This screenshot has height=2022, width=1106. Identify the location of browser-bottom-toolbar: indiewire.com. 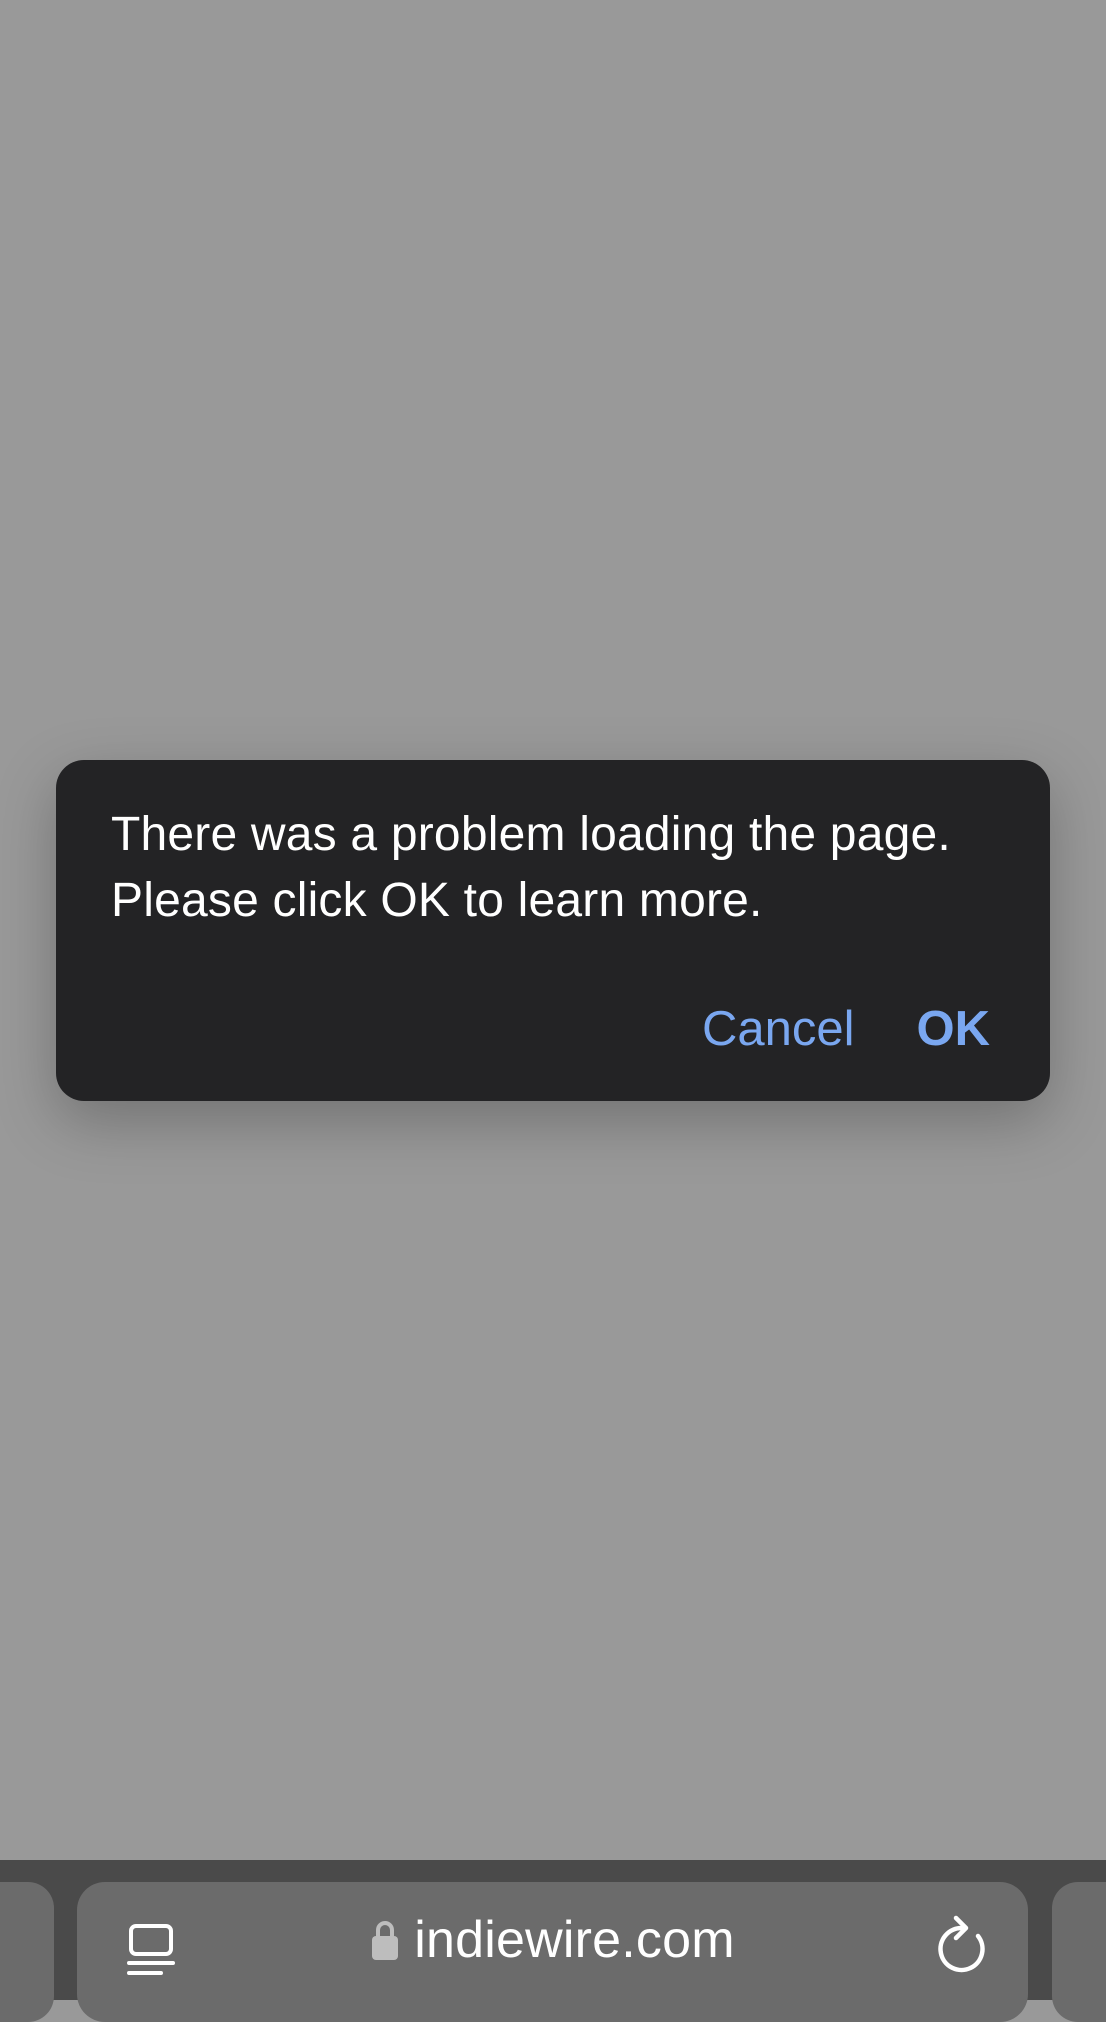
(553, 1941).